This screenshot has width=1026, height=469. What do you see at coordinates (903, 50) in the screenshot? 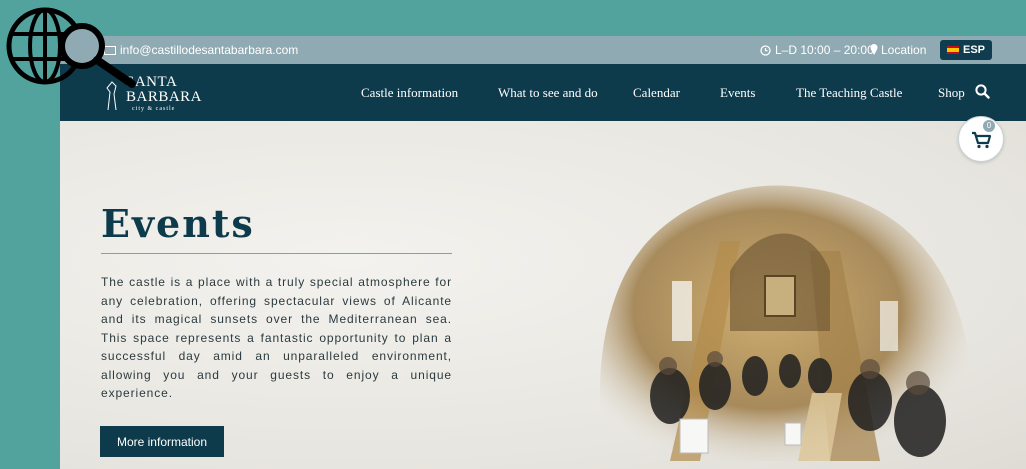
I see `location-label: Location` at bounding box center [903, 50].